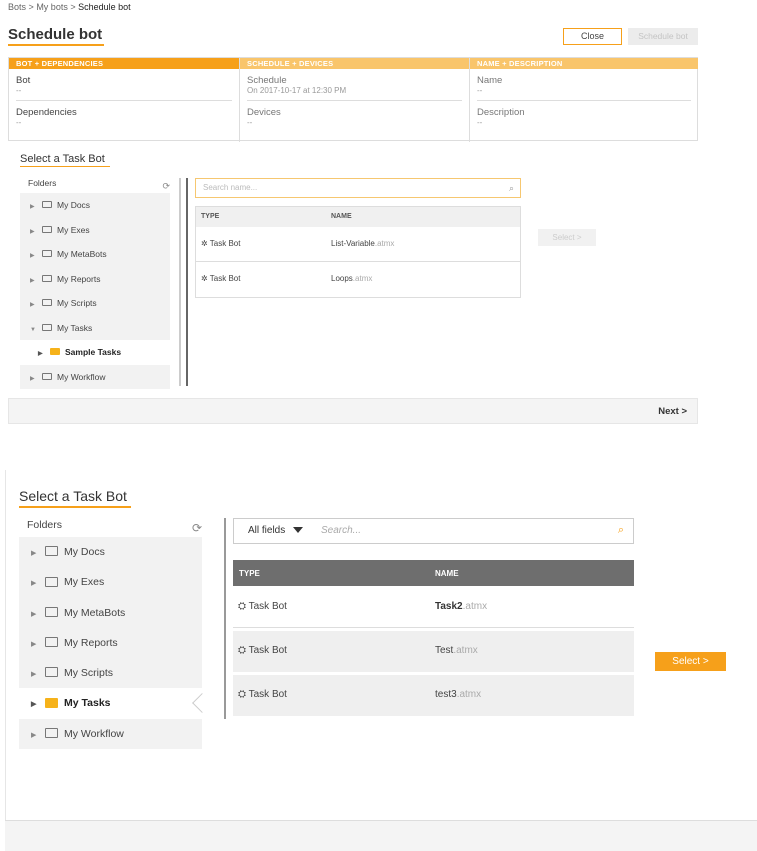 The image size is (757, 851). What do you see at coordinates (55, 34) in the screenshot?
I see `page-title: Schedule bot` at bounding box center [55, 34].